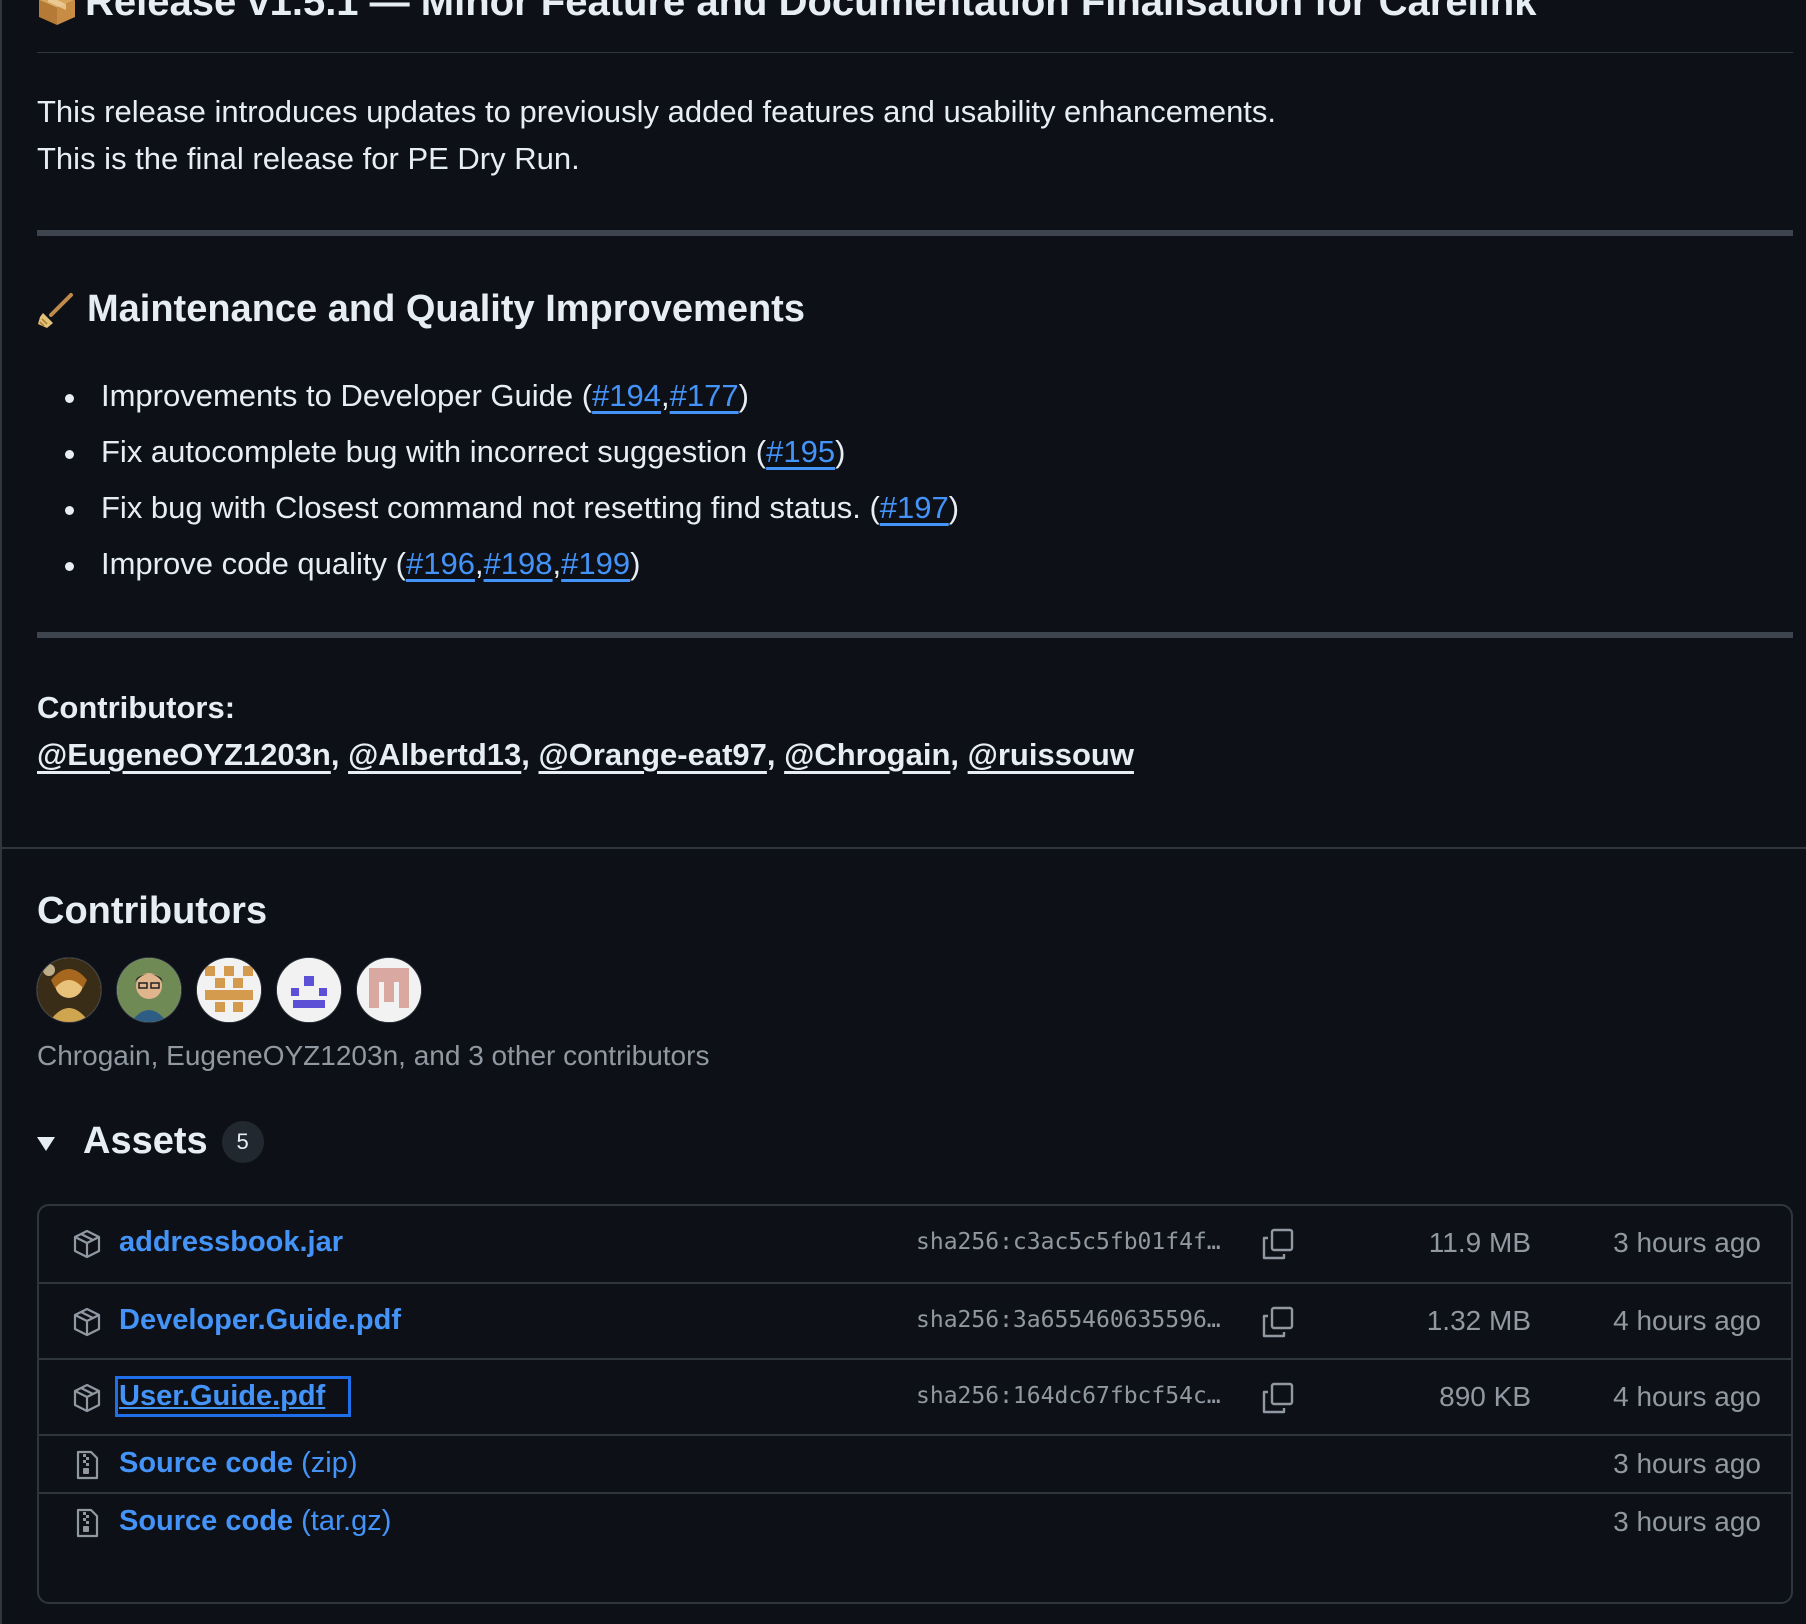 This screenshot has height=1624, width=1806. Describe the element at coordinates (867, 754) in the screenshot. I see `user-mention-link: @Chrogain` at that location.